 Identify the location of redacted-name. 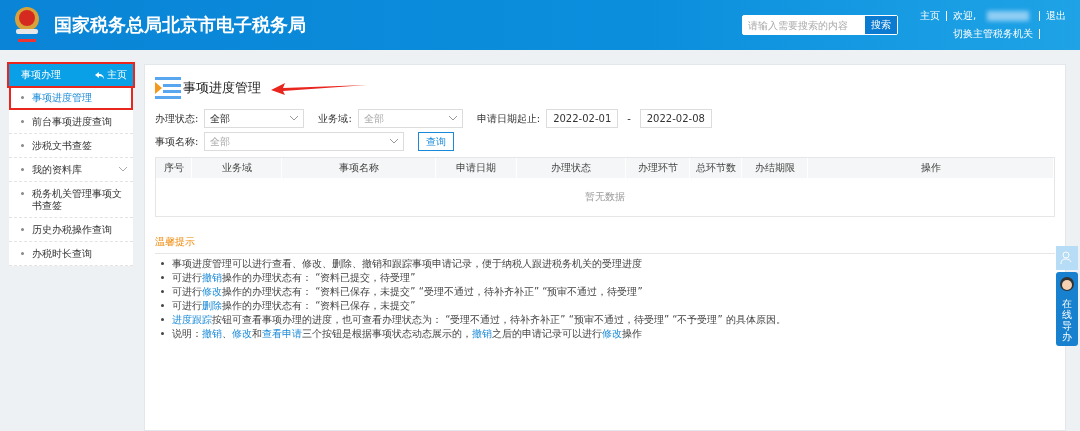
(1007, 16).